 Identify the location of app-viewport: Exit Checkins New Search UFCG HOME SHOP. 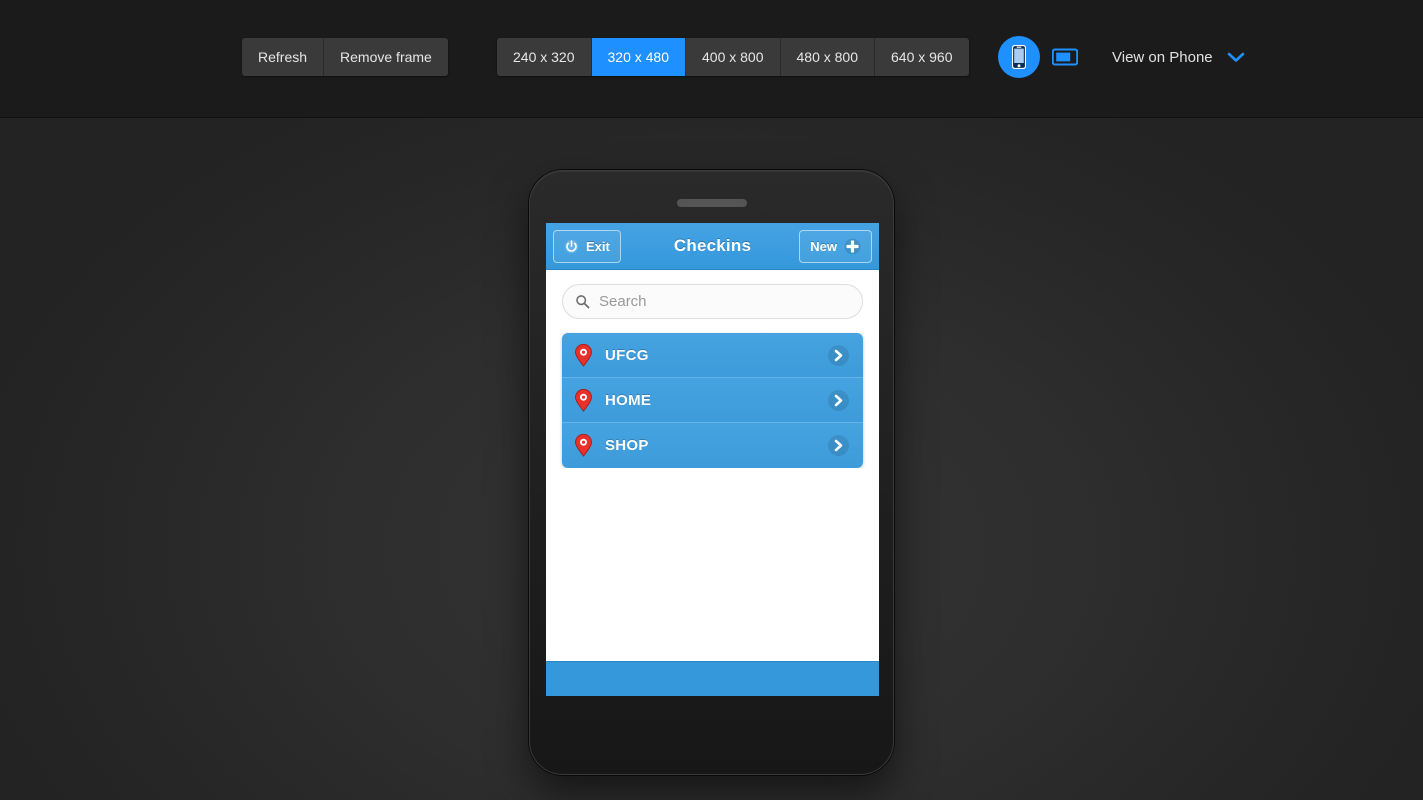
(712, 459).